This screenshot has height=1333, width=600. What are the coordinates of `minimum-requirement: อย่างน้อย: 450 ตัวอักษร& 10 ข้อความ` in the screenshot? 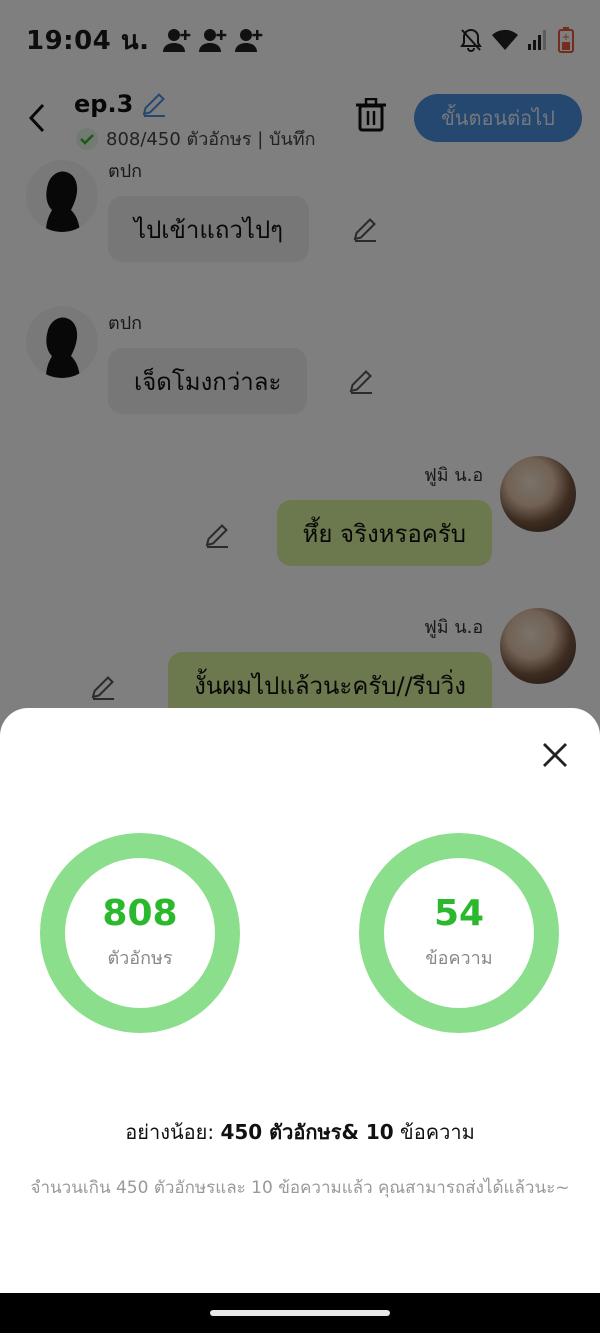 It's located at (300, 1132).